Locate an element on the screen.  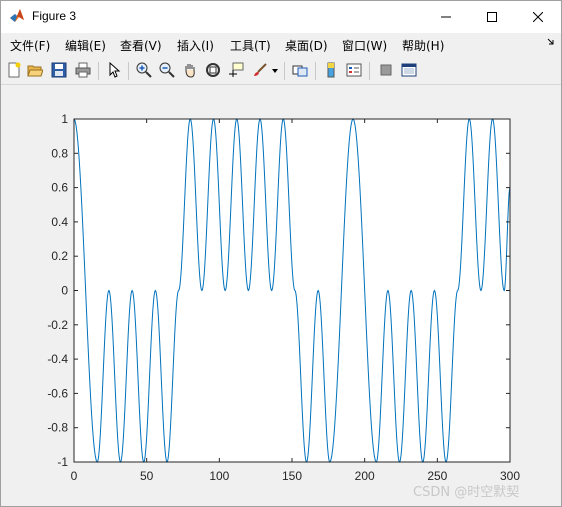
x-tick-label: 0 is located at coordinates (74, 476).